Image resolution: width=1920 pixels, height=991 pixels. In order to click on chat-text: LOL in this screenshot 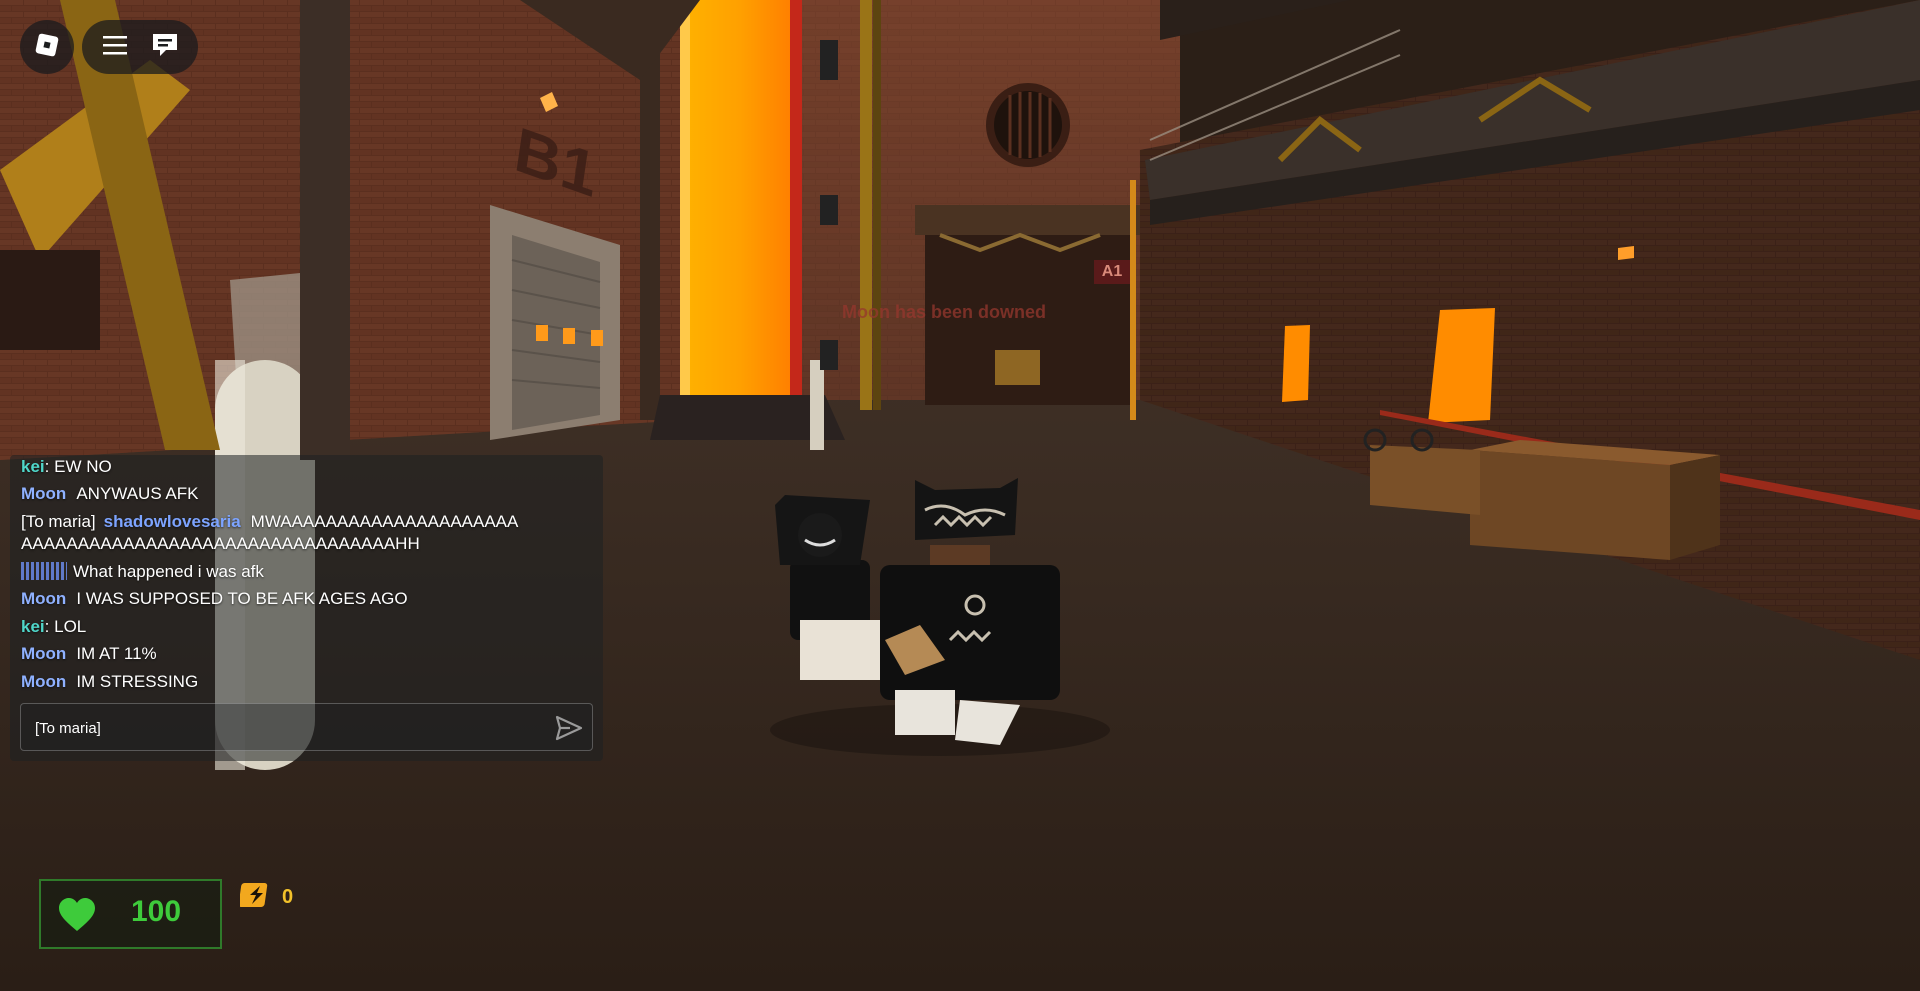, I will do `click(70, 626)`.